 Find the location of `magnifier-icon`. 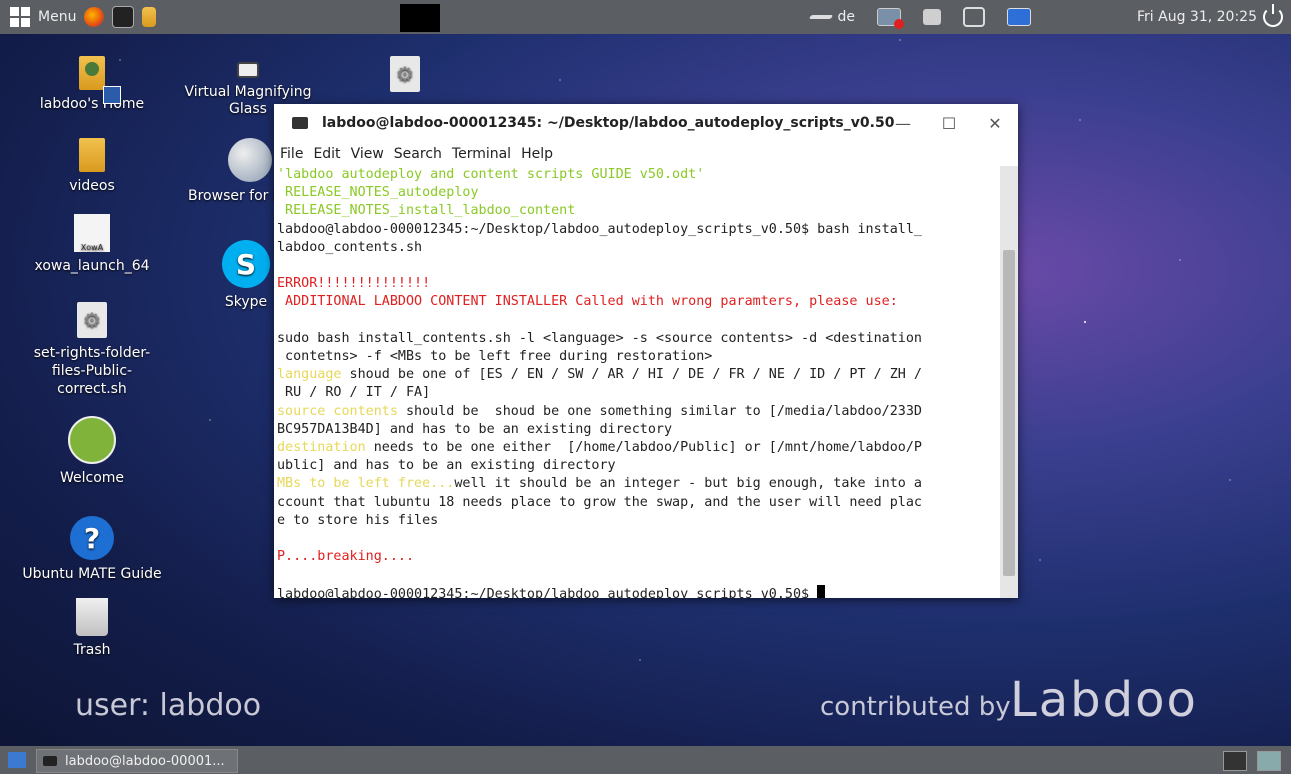

magnifier-icon is located at coordinates (248, 70).